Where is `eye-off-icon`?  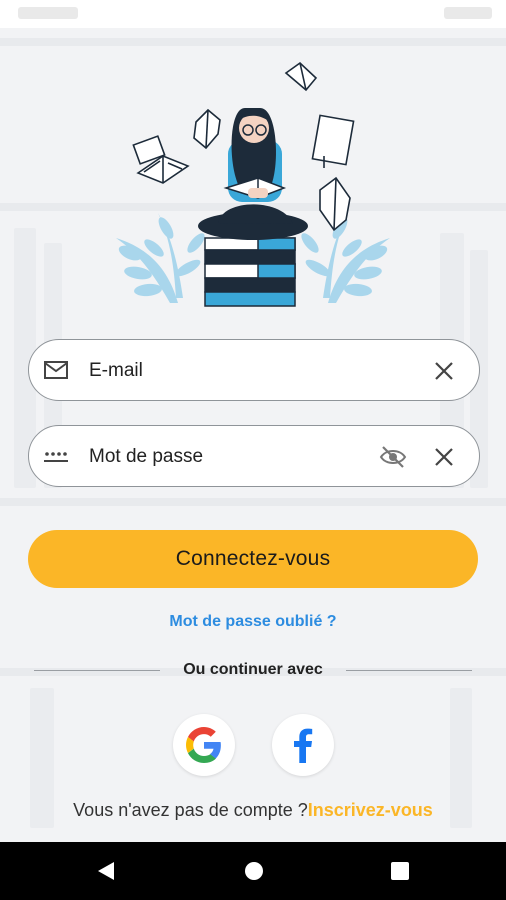 eye-off-icon is located at coordinates (393, 457).